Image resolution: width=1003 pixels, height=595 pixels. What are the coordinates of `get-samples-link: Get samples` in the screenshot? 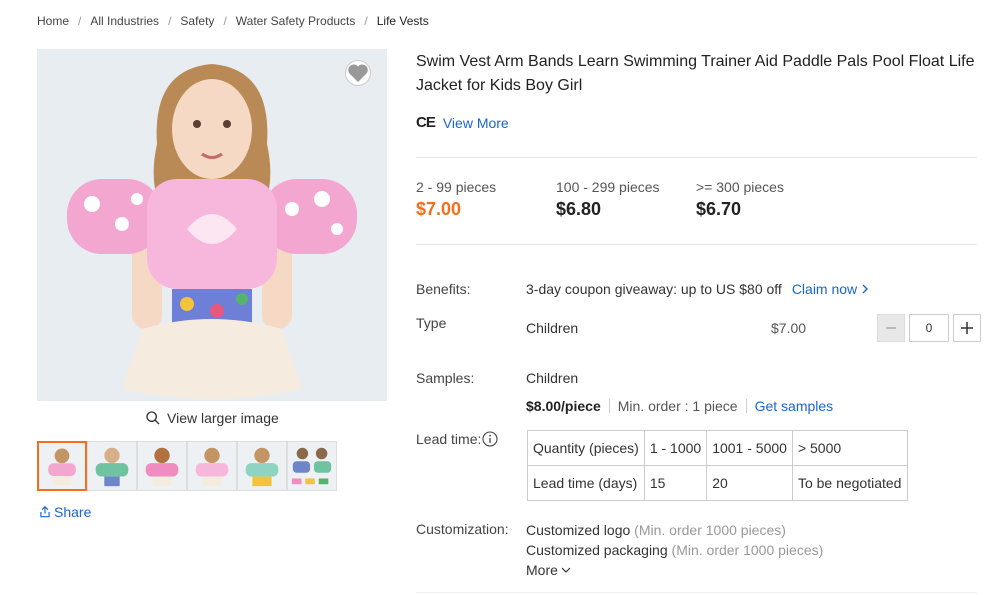 It's located at (794, 406).